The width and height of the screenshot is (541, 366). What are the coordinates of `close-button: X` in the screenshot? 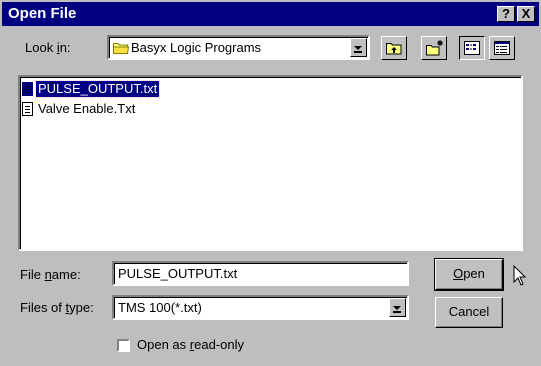 It's located at (526, 14).